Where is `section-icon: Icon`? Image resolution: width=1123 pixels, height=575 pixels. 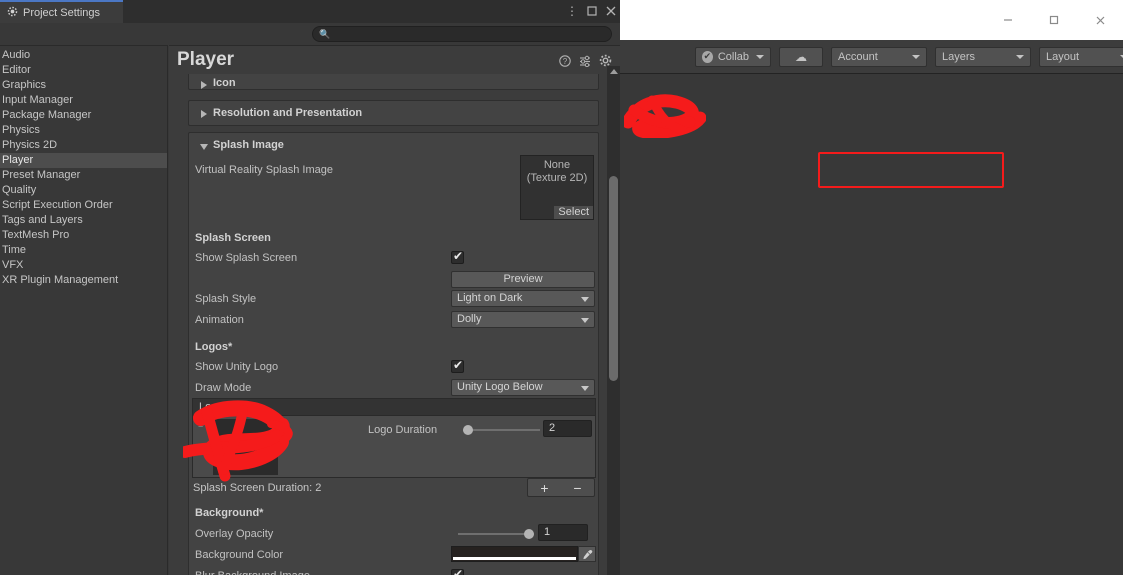
section-icon: Icon is located at coordinates (393, 82).